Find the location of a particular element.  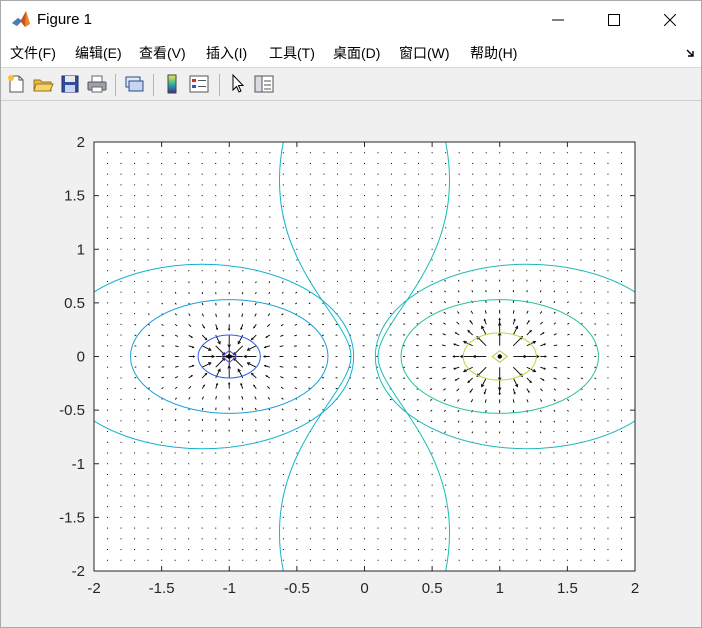

dock-figure-icon is located at coordinates (691, 53).